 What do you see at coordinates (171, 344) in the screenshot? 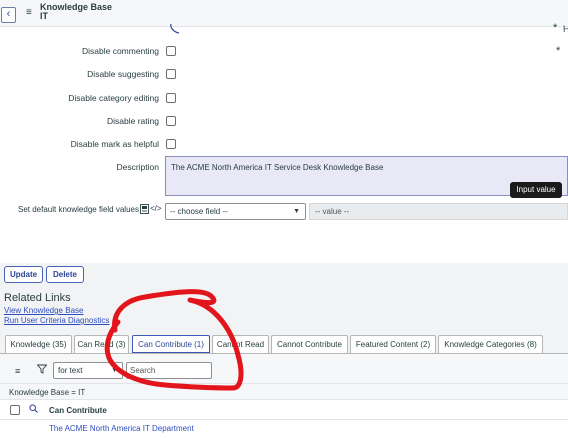
I see `tab-can-contribute: Can Contribute (1)` at bounding box center [171, 344].